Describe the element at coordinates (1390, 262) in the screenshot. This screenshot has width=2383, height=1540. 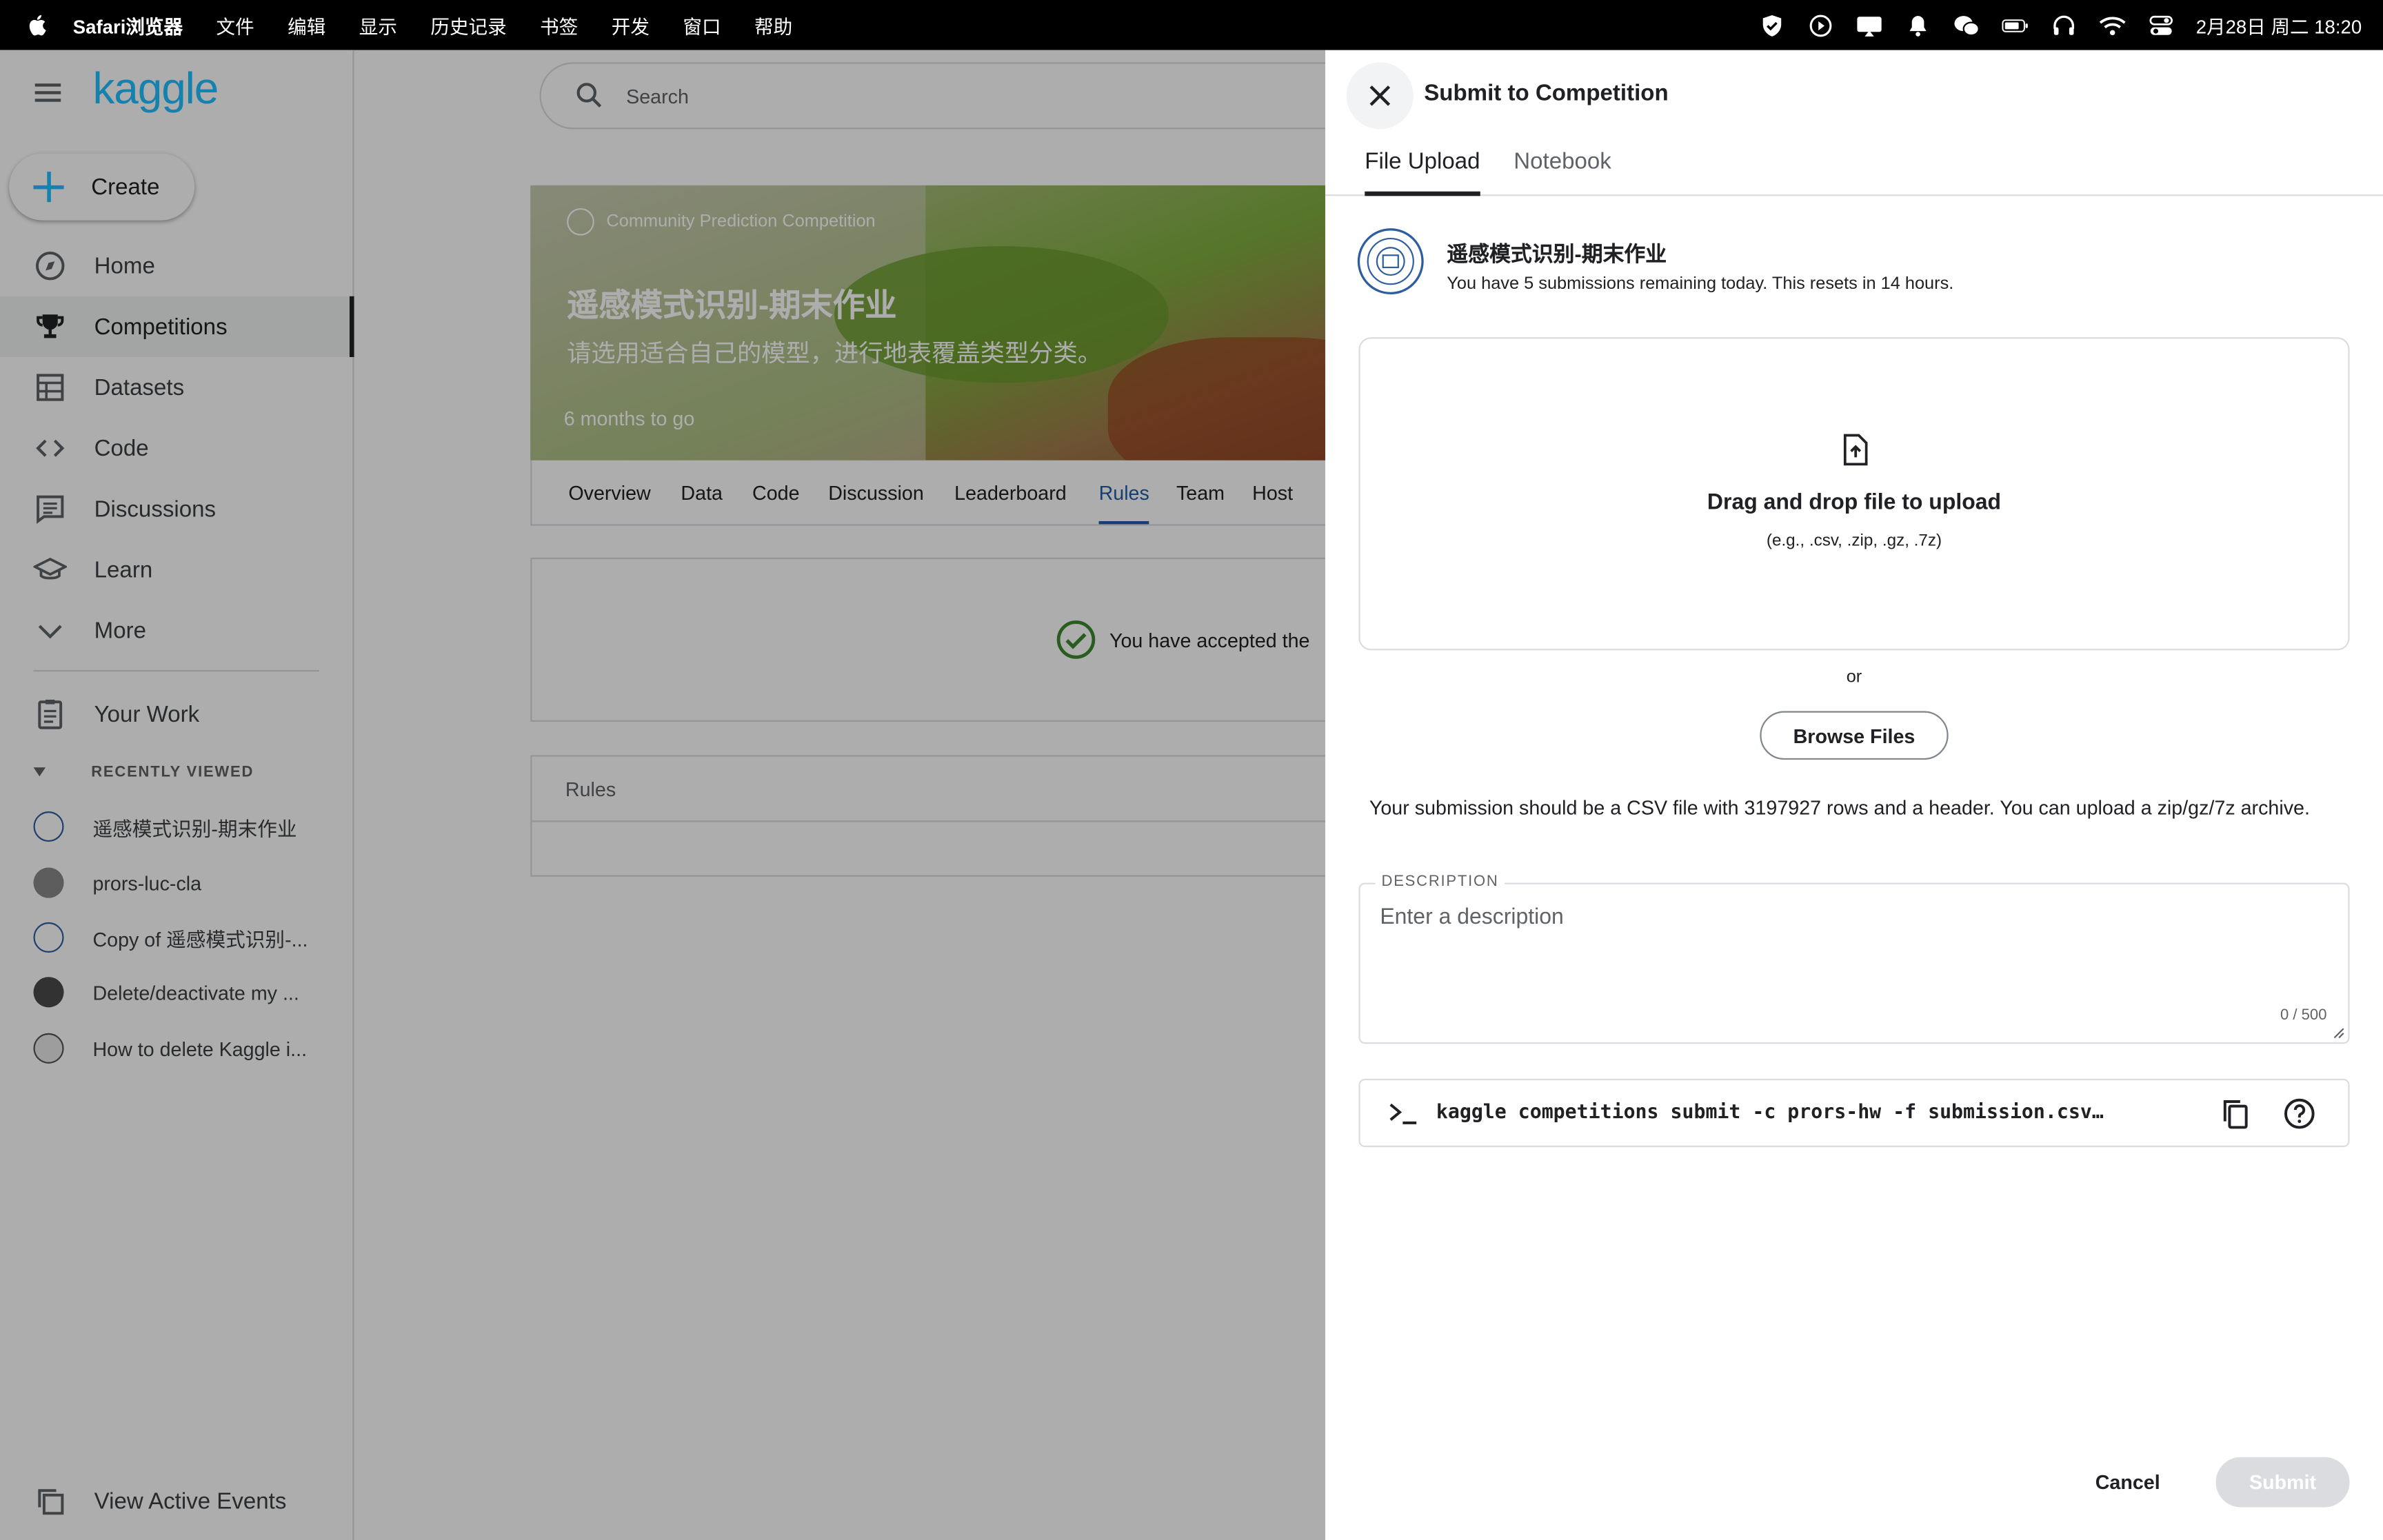
I see `university-seal-logo` at that location.